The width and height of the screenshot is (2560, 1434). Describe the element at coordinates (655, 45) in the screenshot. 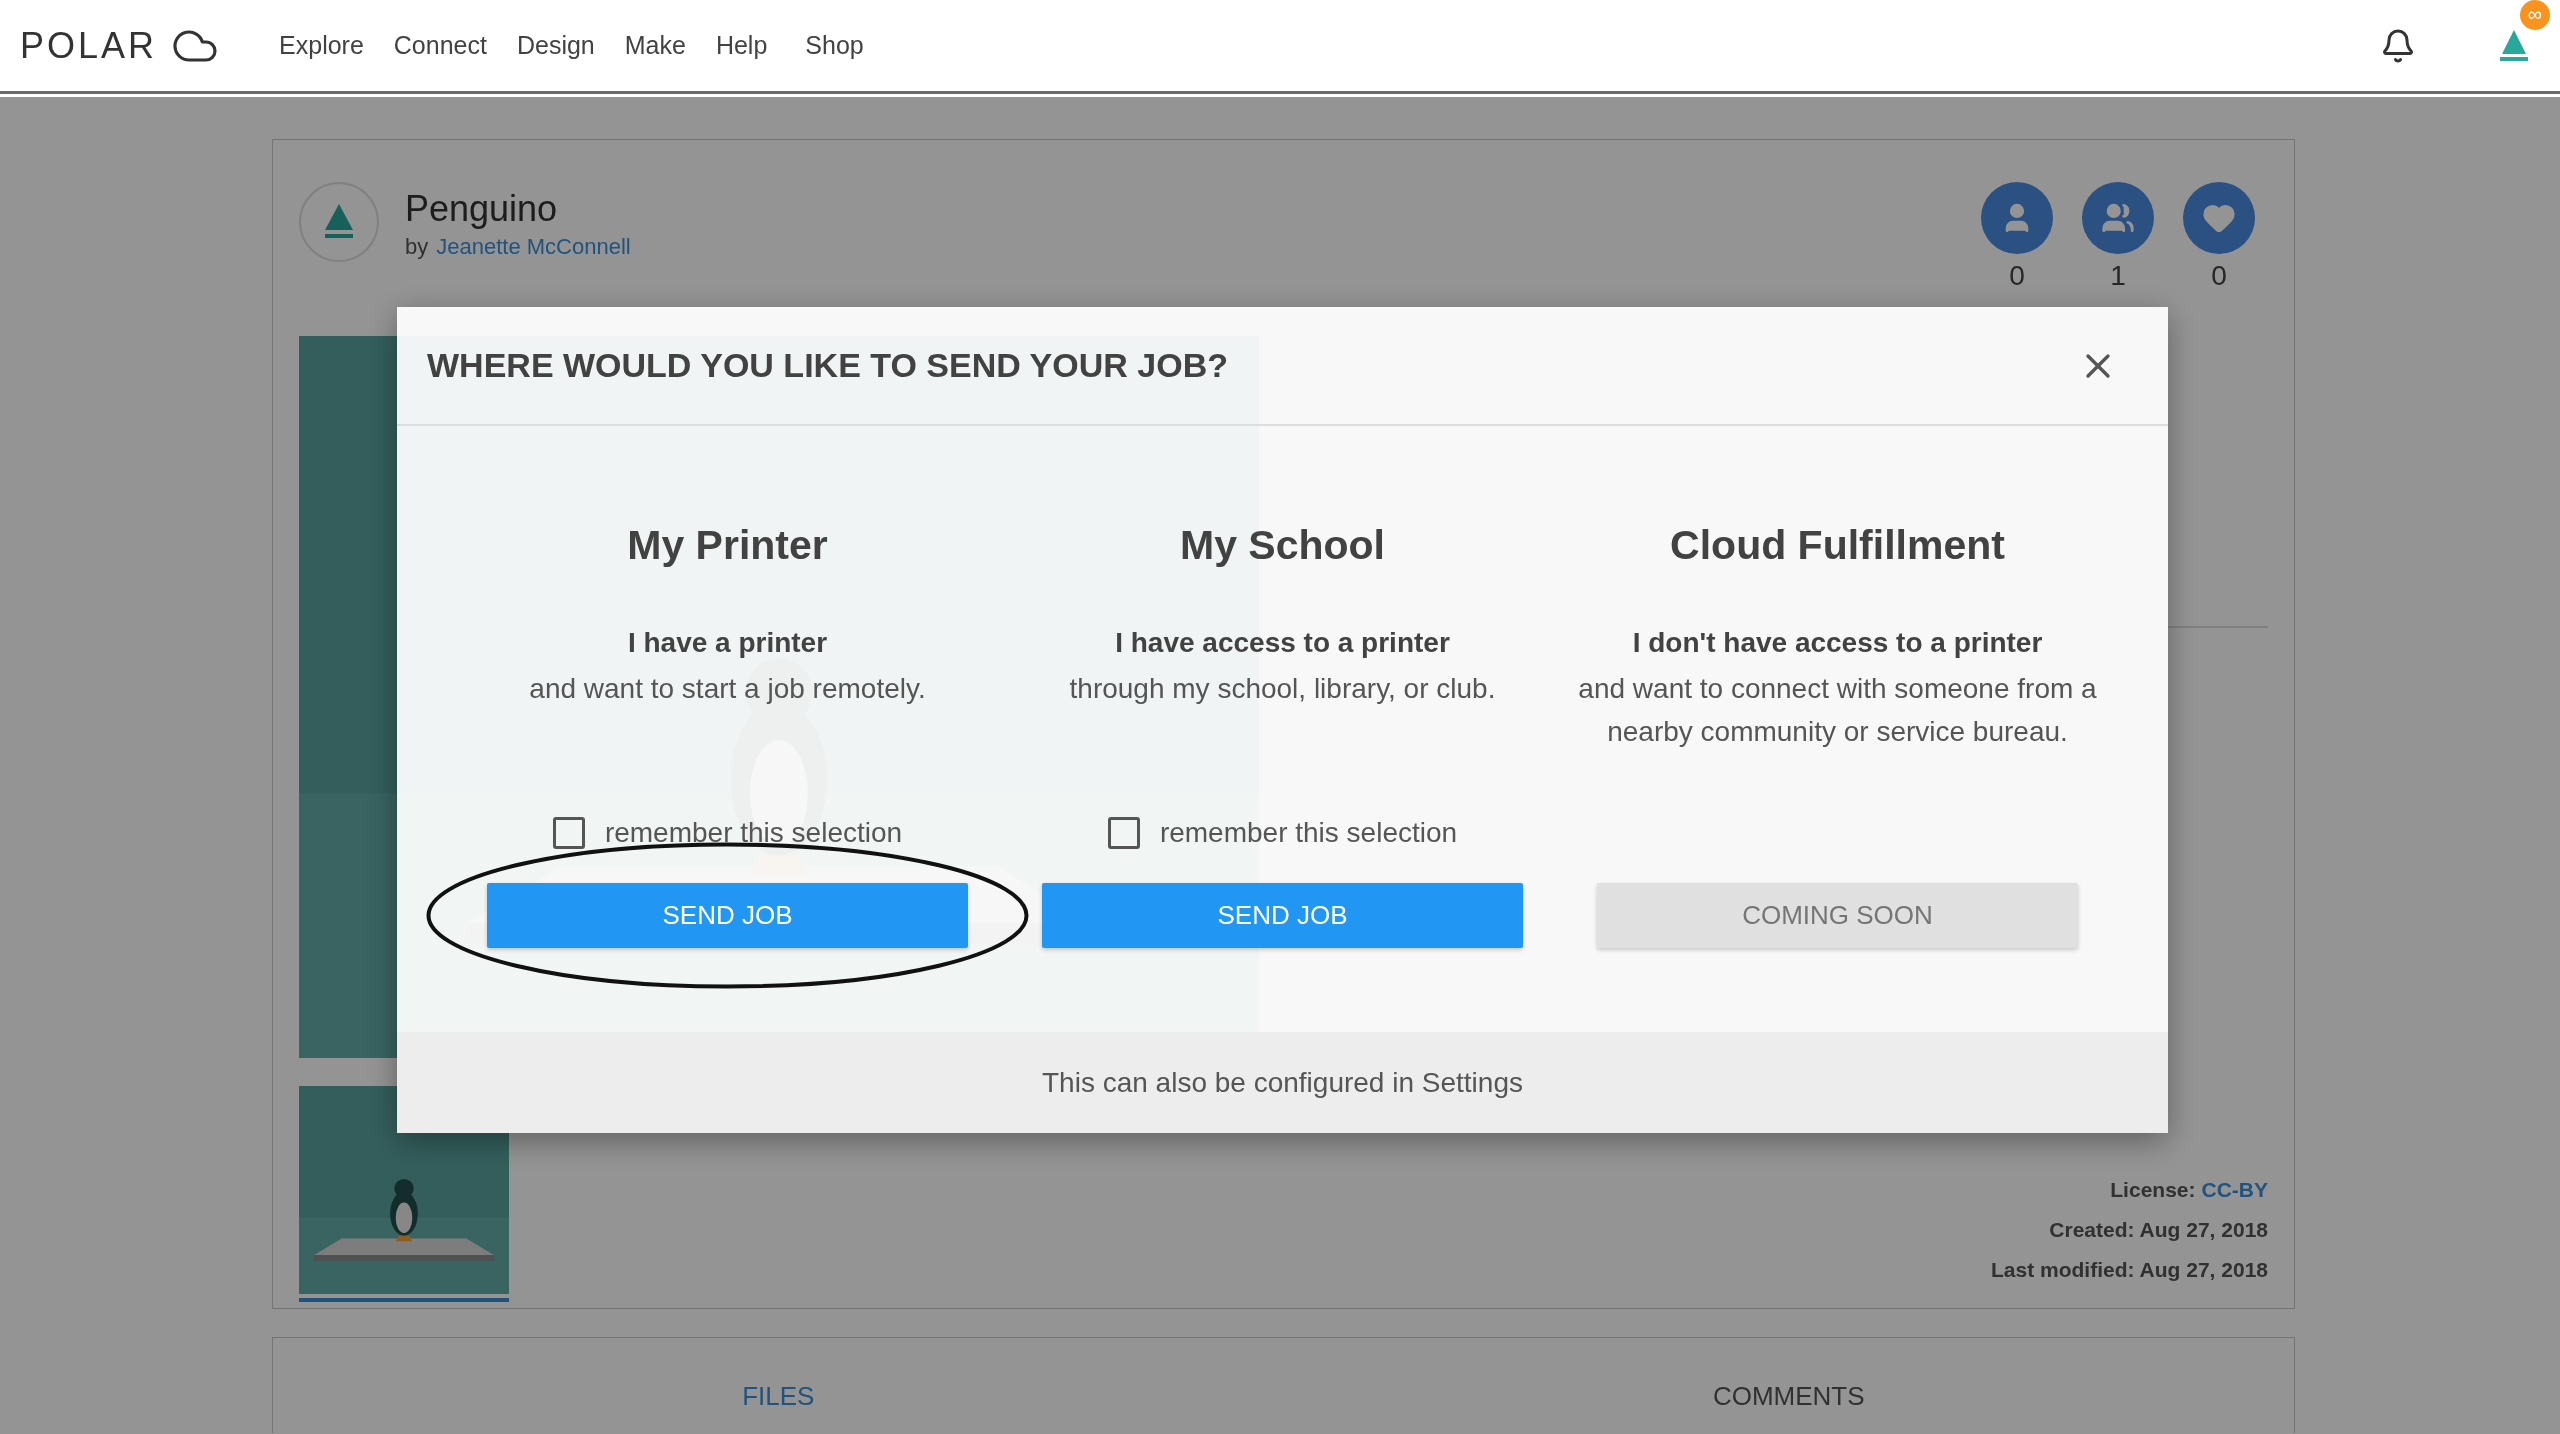

I see `nav-link: Make` at that location.